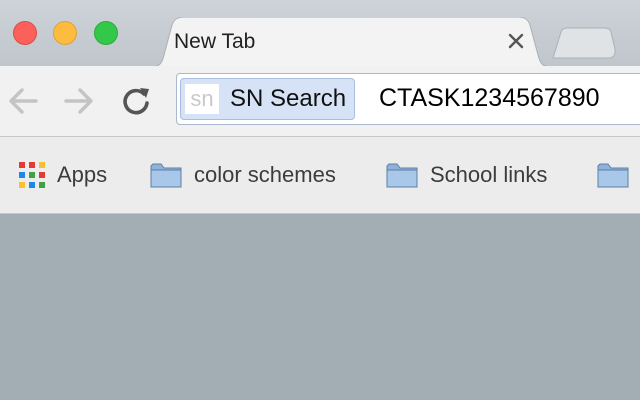 Image resolution: width=640 pixels, height=400 pixels. I want to click on bookmark-apps: Apps, so click(62, 175).